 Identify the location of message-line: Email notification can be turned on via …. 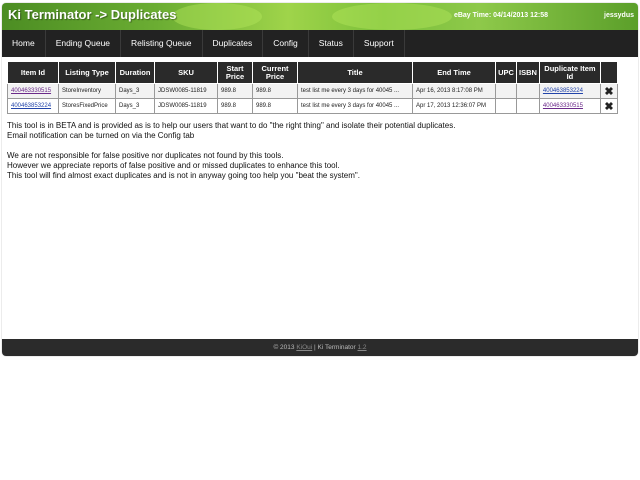
(101, 135).